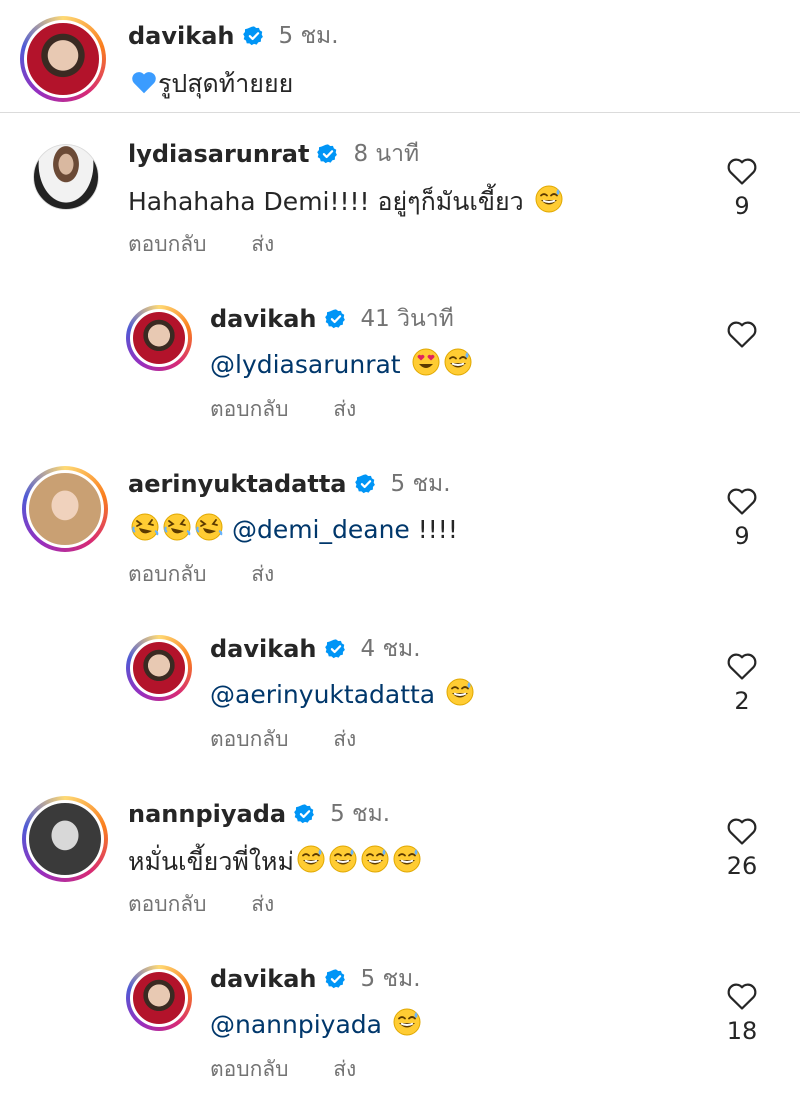  I want to click on mention-link: @demi_deane, so click(321, 529).